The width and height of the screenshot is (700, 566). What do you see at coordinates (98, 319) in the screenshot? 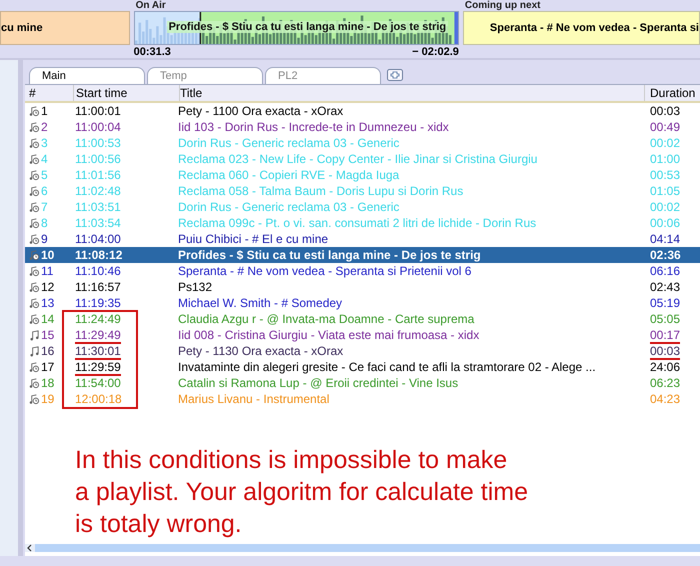
I see `start-time: 11:24:49` at bounding box center [98, 319].